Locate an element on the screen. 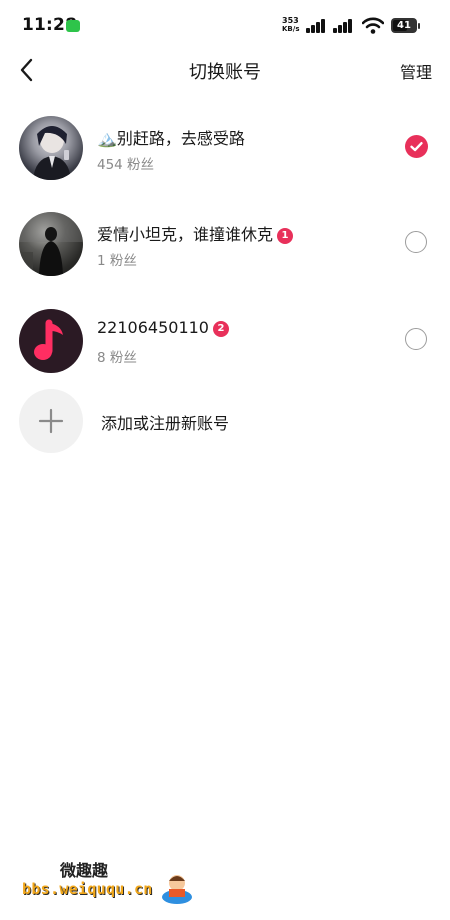 The image size is (450, 920). follower-count: 8 粉丝 is located at coordinates (117, 358).